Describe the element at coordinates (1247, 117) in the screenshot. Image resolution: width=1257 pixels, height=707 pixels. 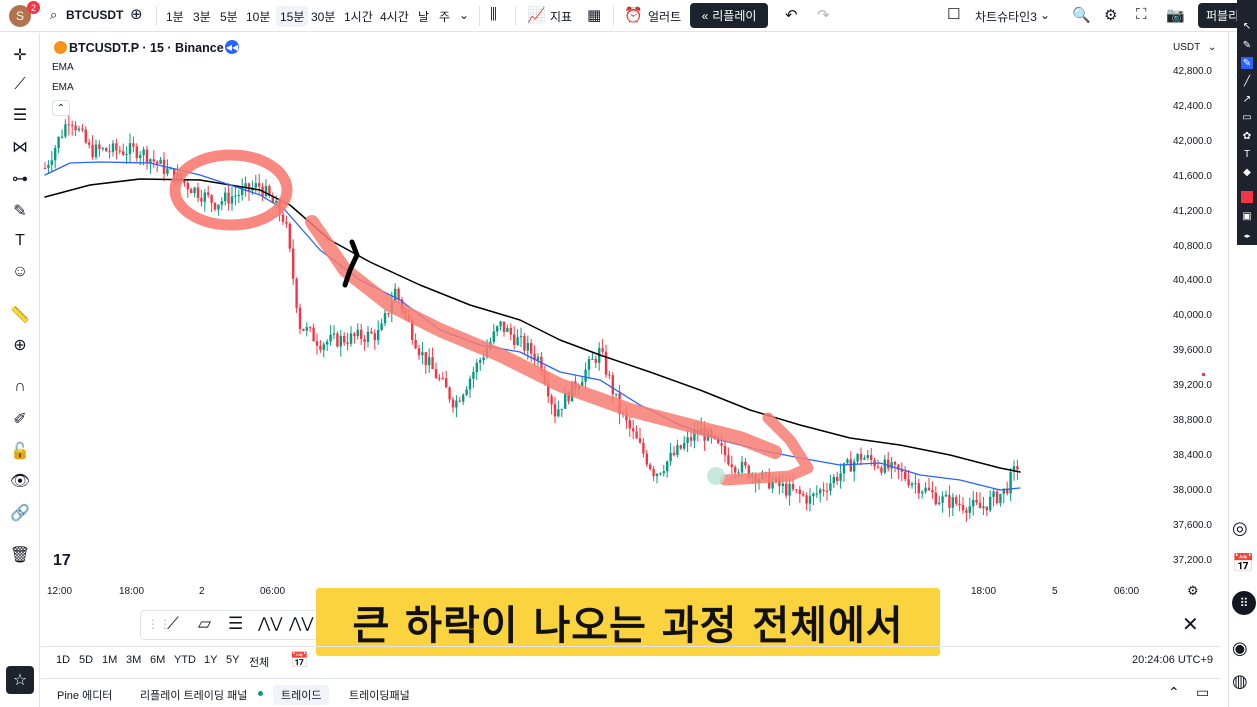
I see `rectangle-icon: ▭` at that location.